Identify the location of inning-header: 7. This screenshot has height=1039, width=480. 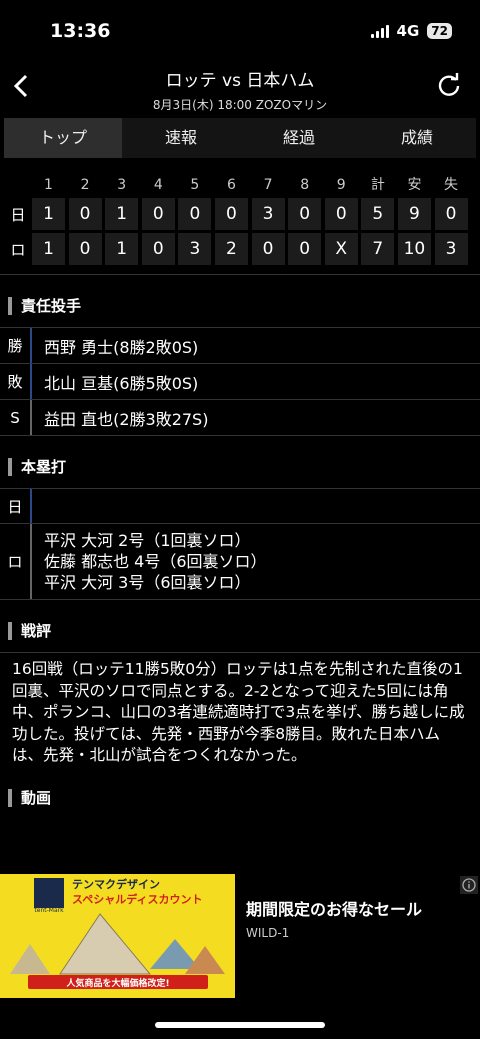
(268, 185).